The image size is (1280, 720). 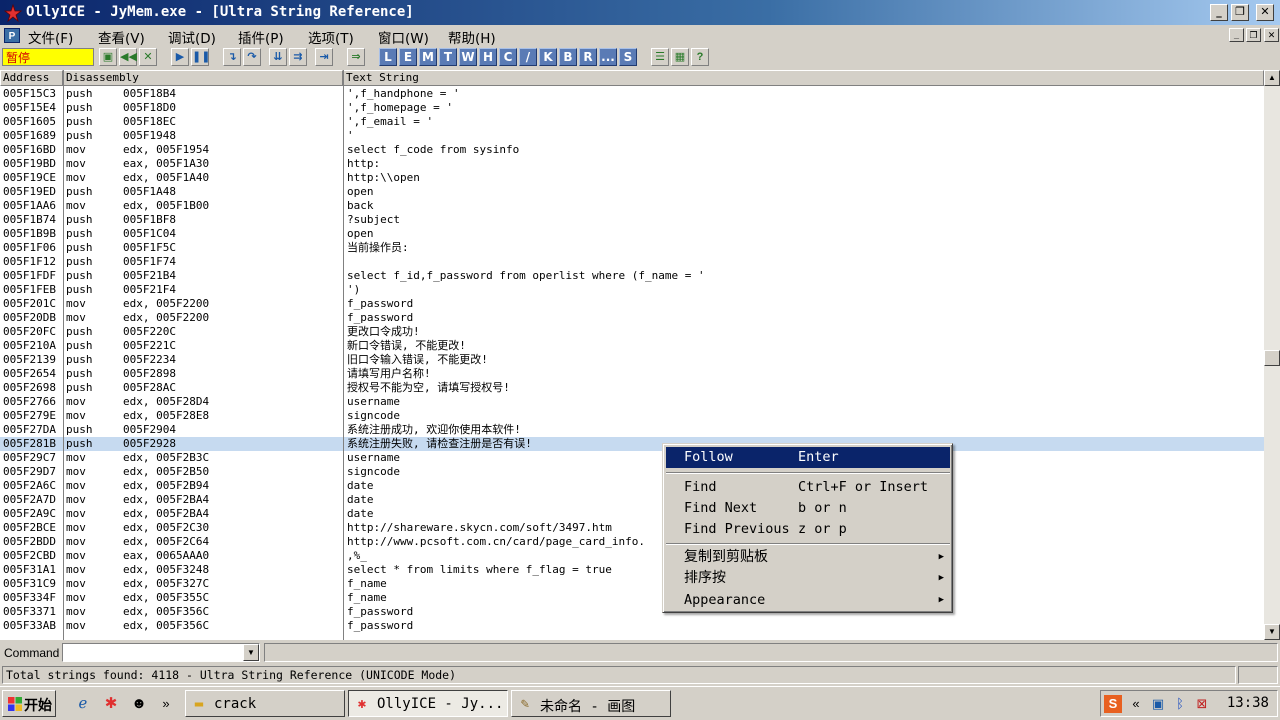 What do you see at coordinates (528, 57) in the screenshot?
I see `toolbar-patches-button: /` at bounding box center [528, 57].